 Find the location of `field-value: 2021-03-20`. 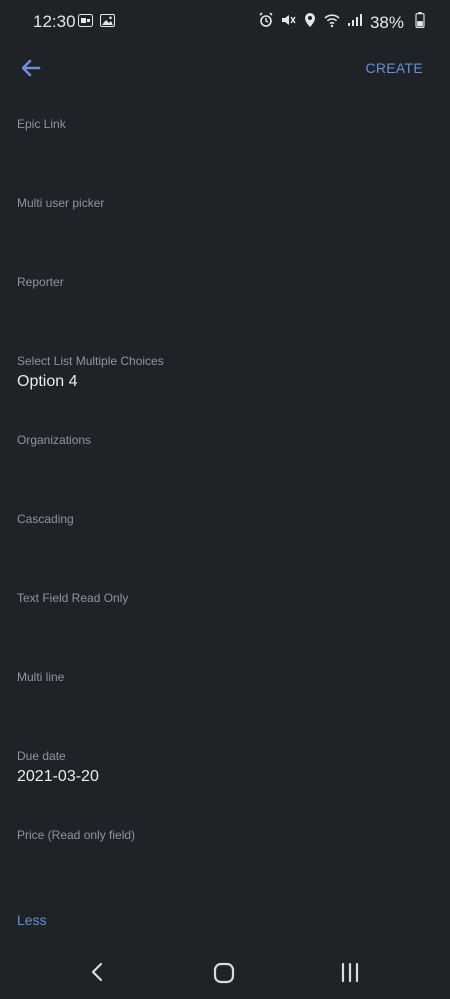

field-value: 2021-03-20 is located at coordinates (58, 776).